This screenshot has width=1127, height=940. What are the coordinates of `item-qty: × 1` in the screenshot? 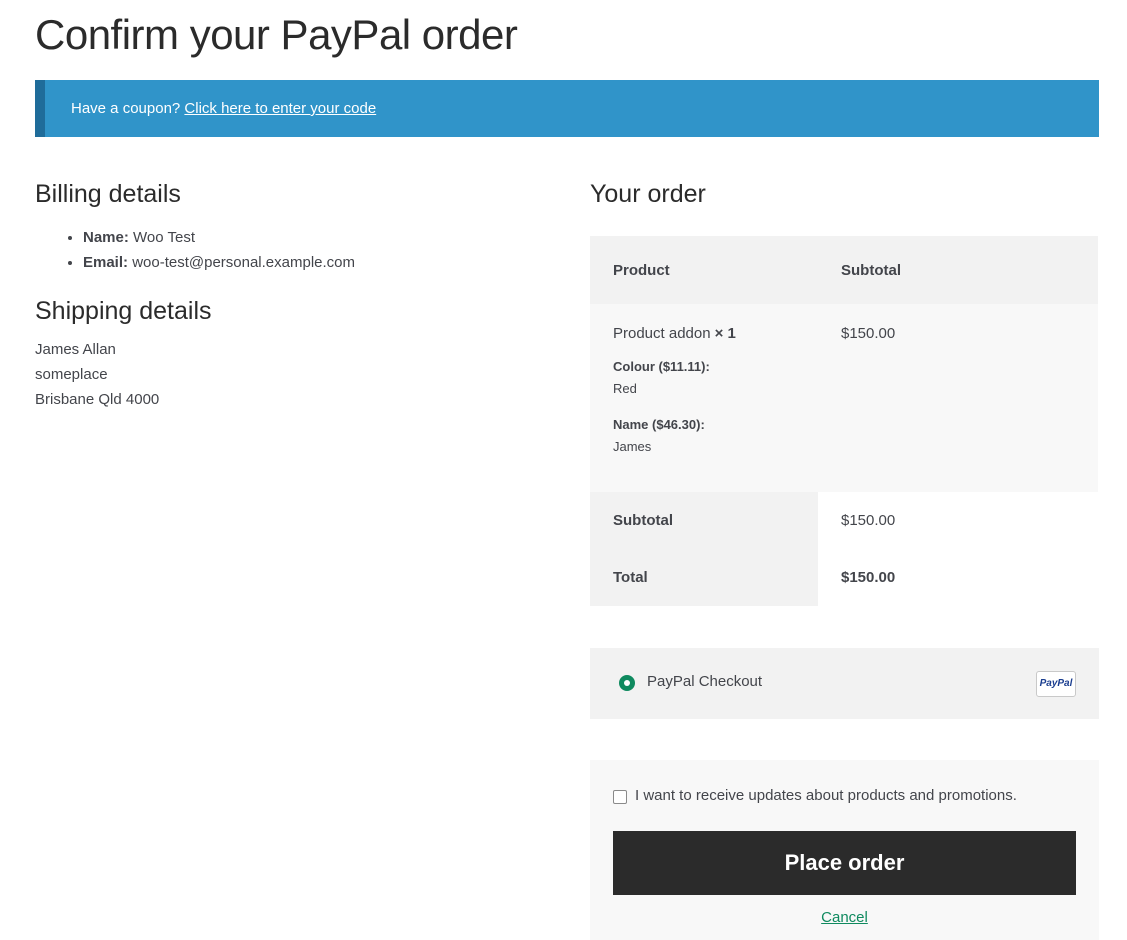 It's located at (725, 333).